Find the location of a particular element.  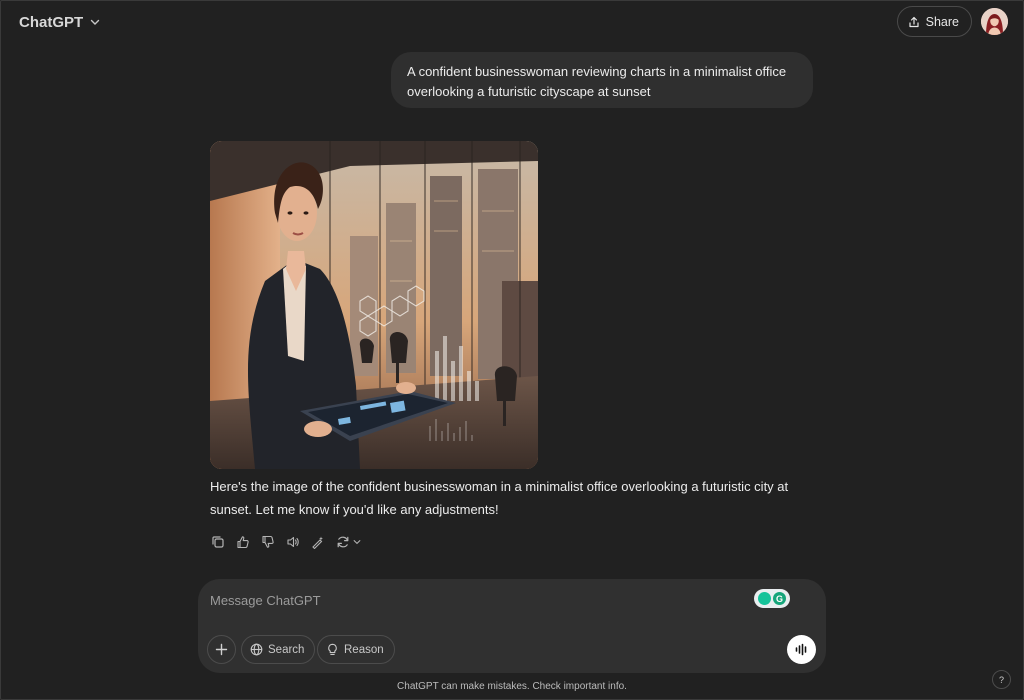

share-button: Share is located at coordinates (934, 21).